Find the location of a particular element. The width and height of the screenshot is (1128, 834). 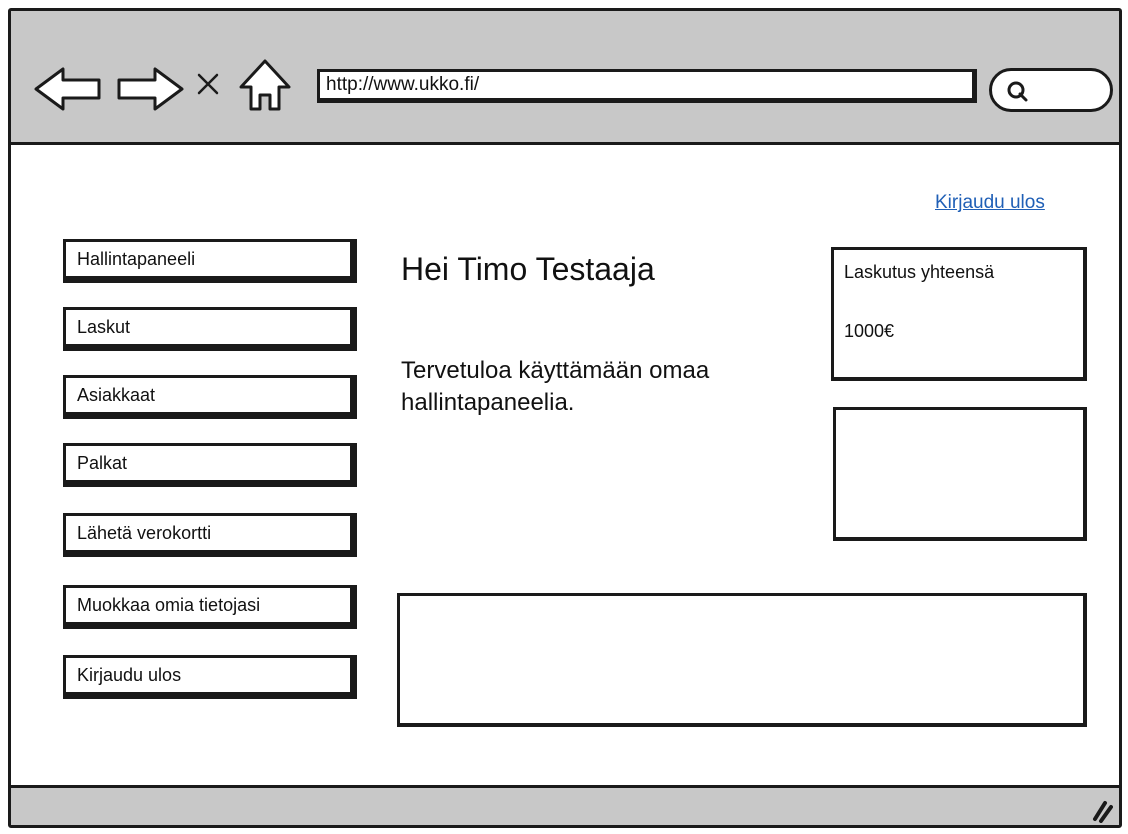

sidebar-item-dashboard: Hallintapaneeli is located at coordinates (210, 261).